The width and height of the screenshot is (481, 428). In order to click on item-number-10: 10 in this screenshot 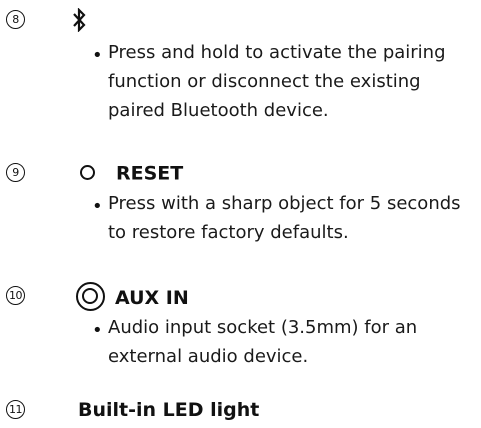, I will do `click(15, 295)`.